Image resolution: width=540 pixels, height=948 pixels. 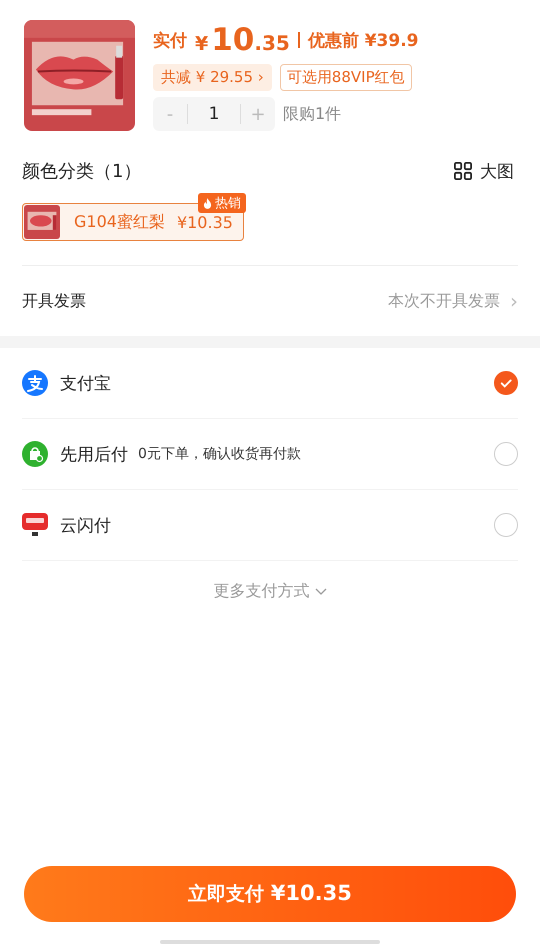 I want to click on plus-button: +, so click(x=258, y=114).